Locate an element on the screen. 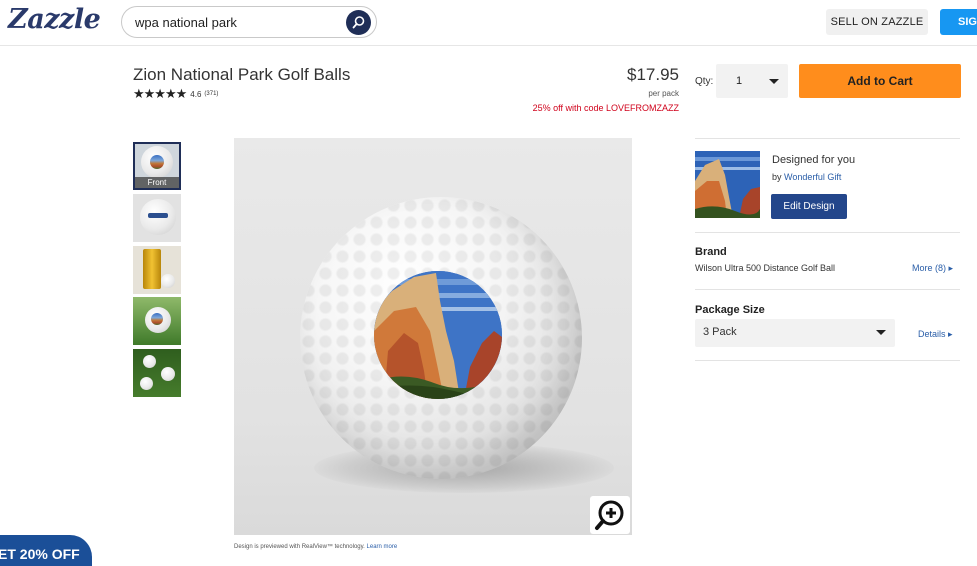  designed-for-heading: Designed for you is located at coordinates (814, 160).